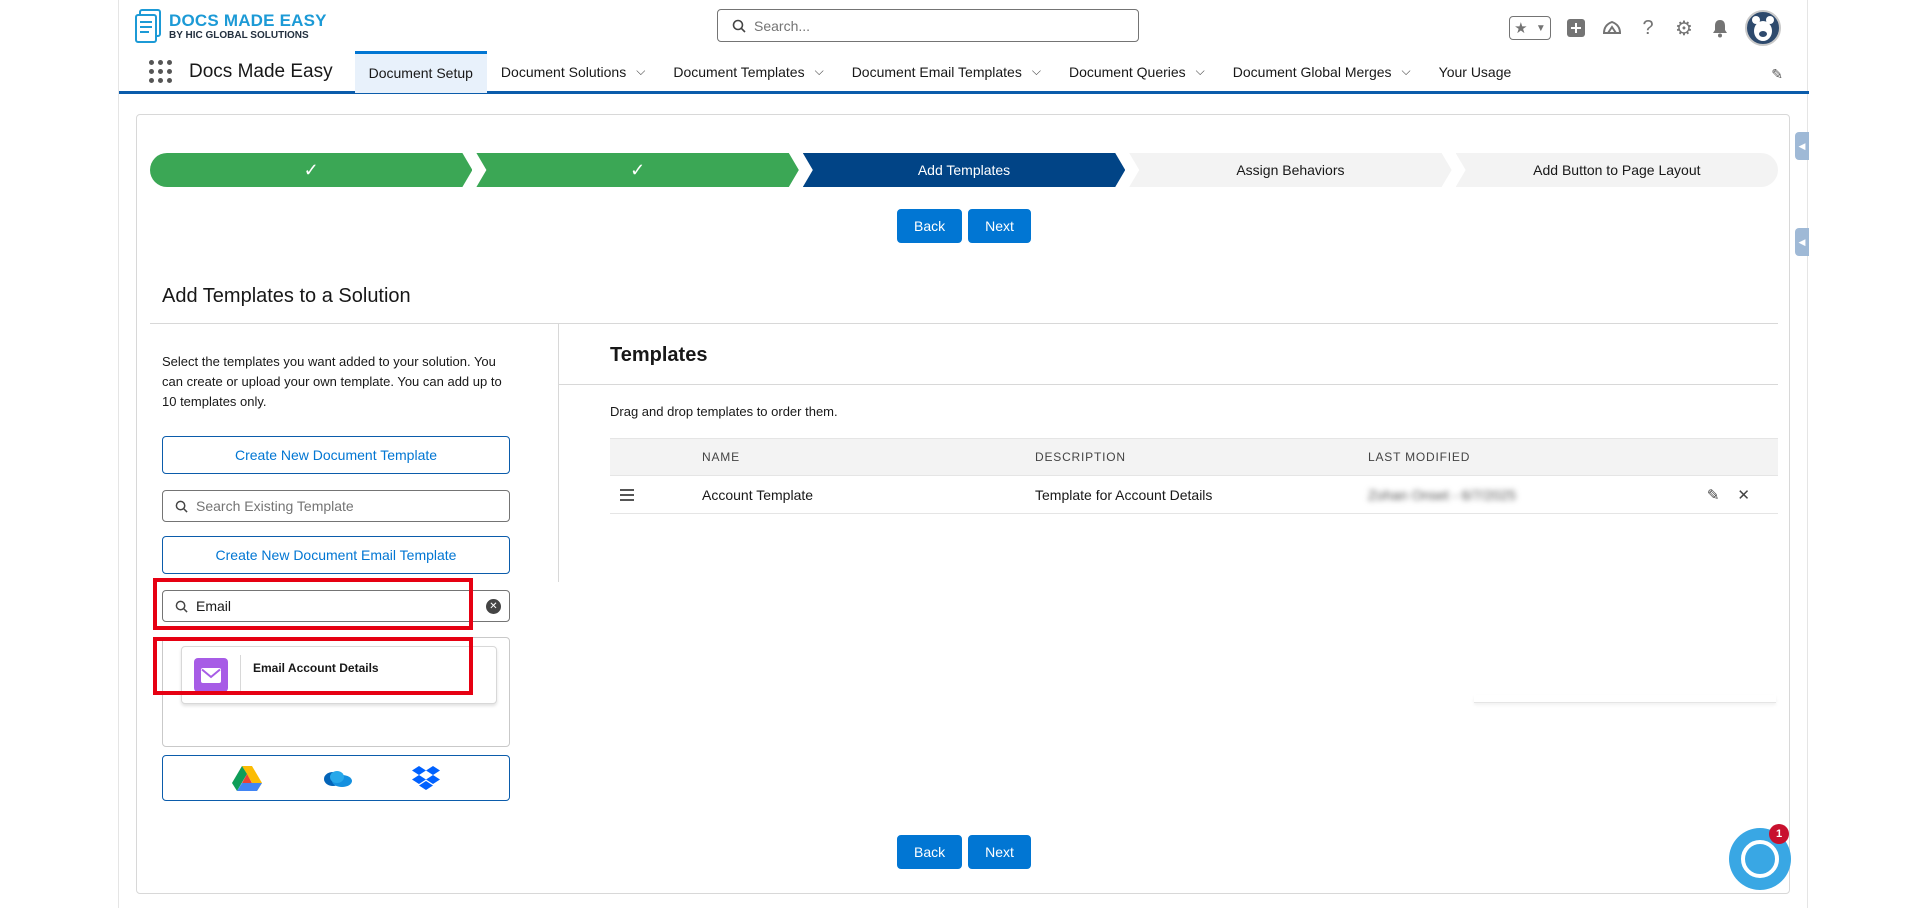  What do you see at coordinates (336, 555) in the screenshot?
I see `create-email-template-button: Create New Document Email Template` at bounding box center [336, 555].